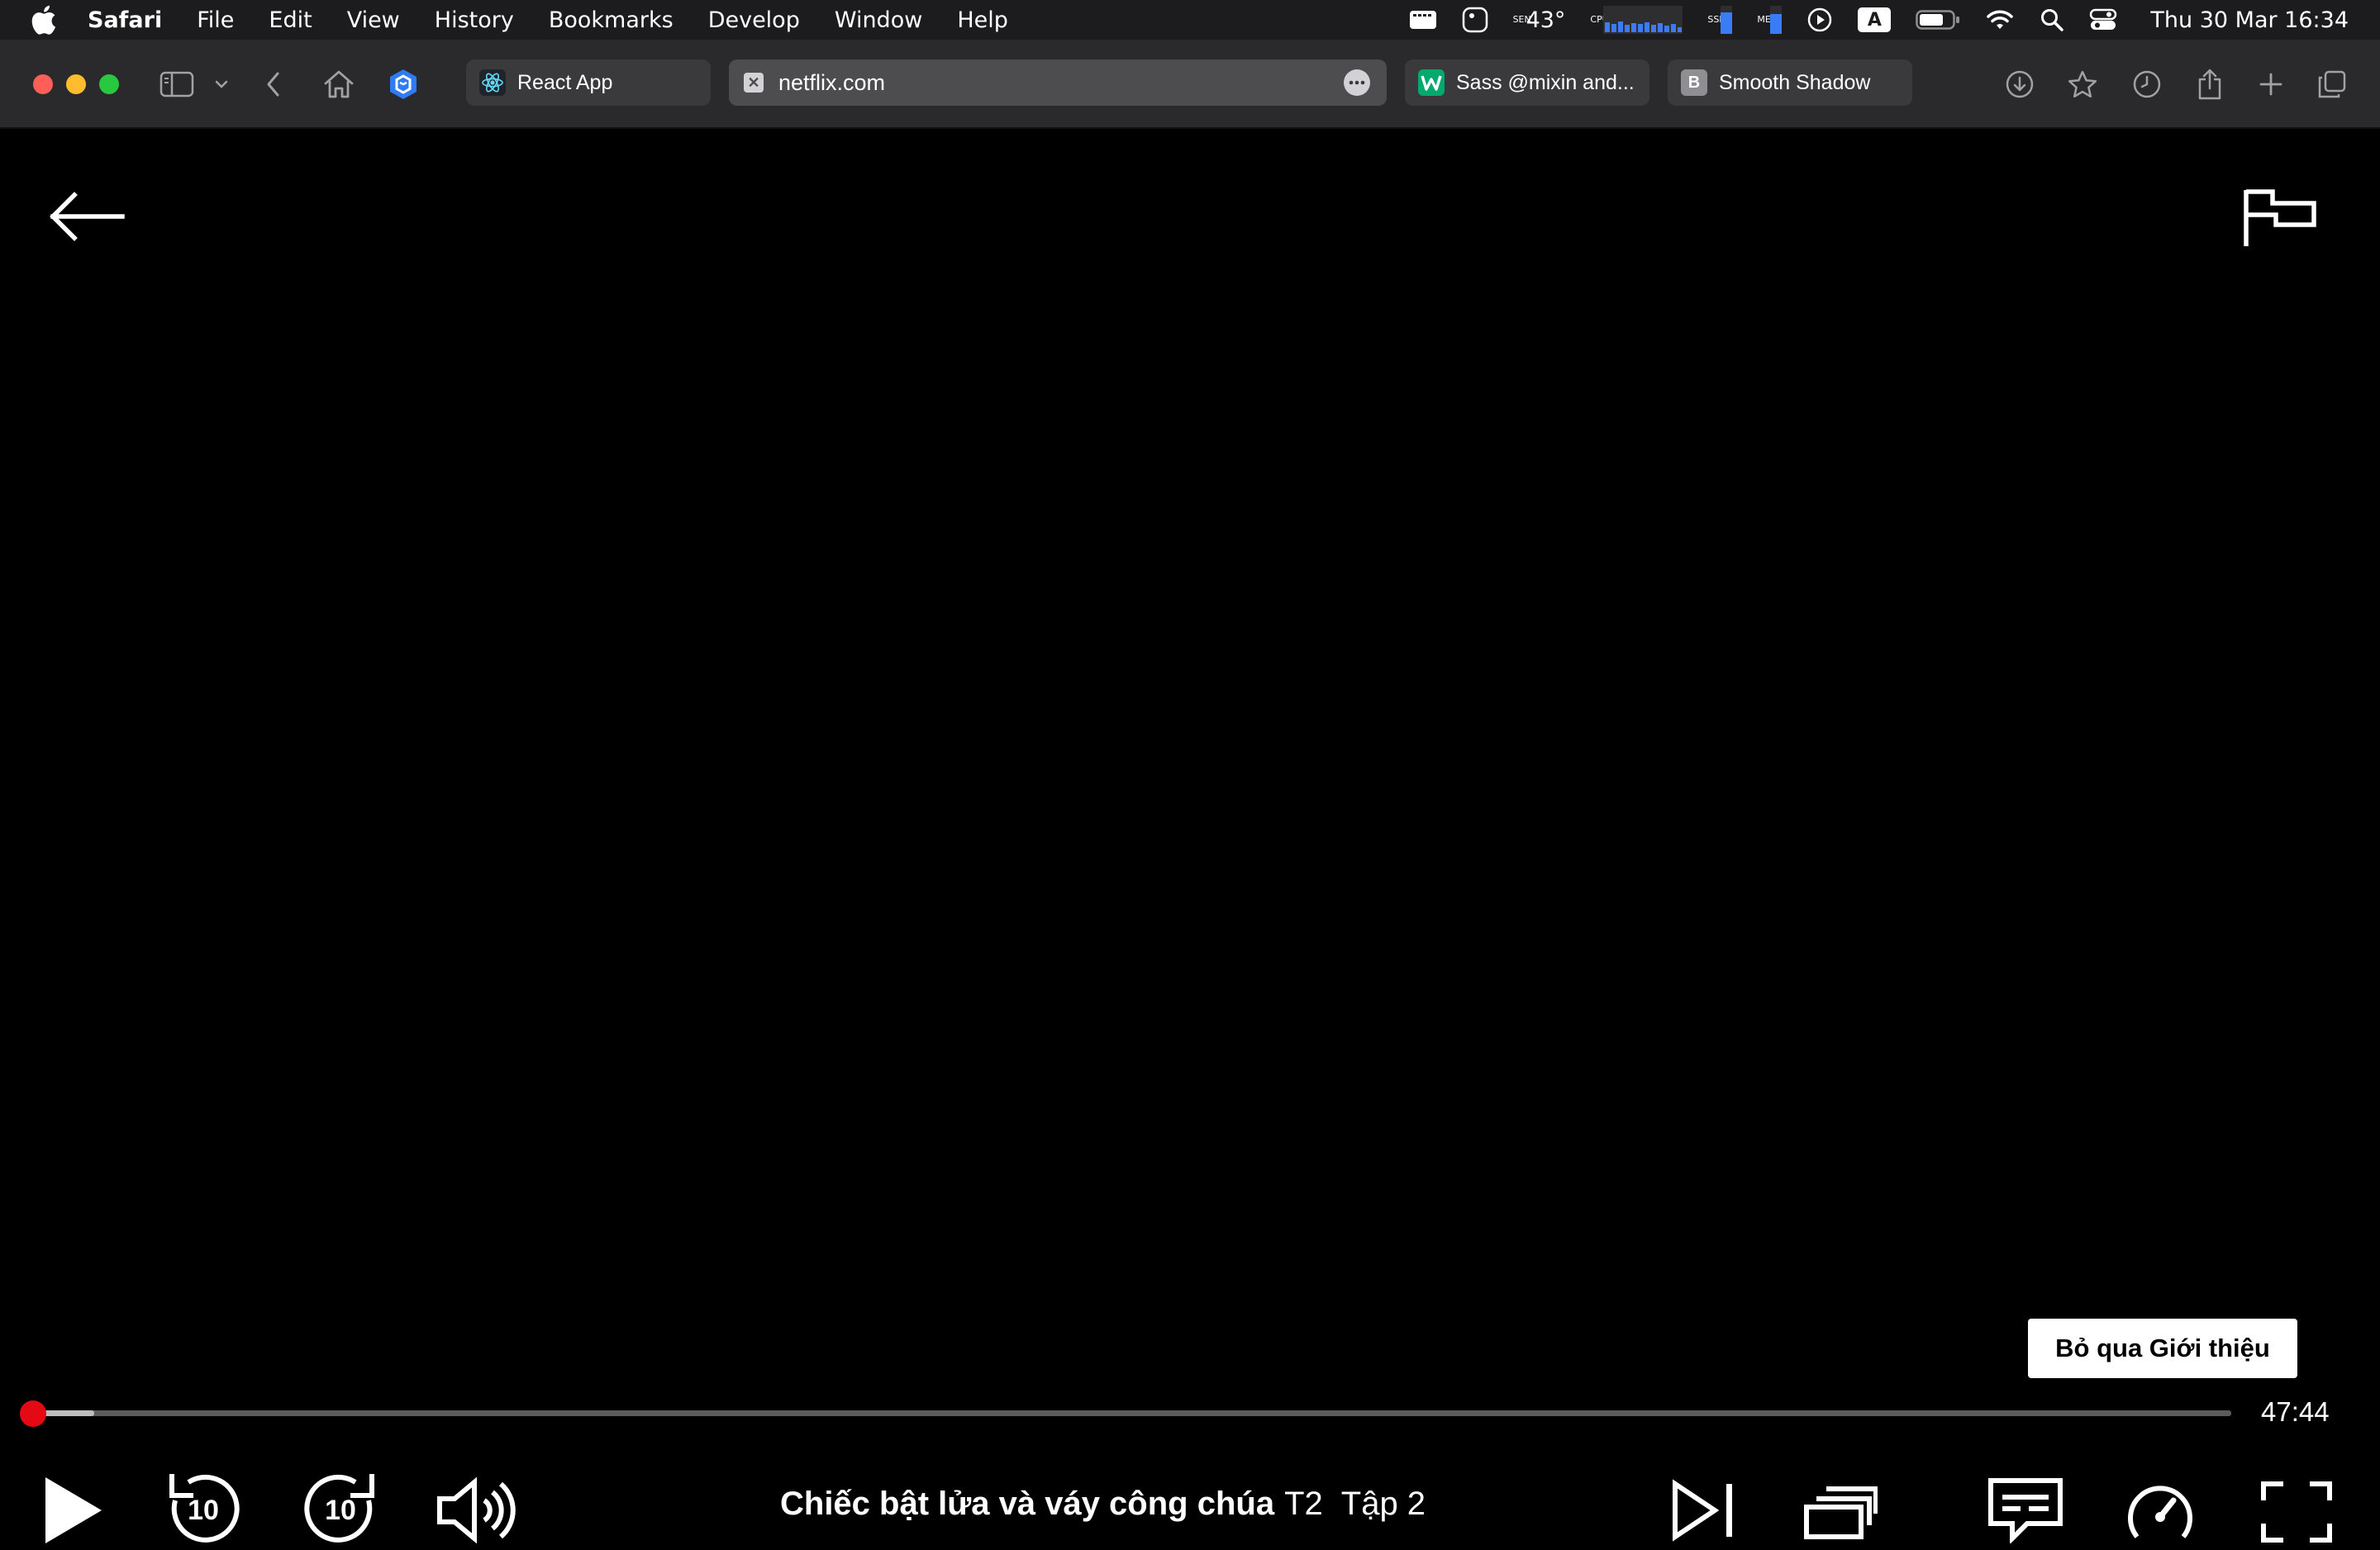  What do you see at coordinates (754, 83) in the screenshot?
I see `netflix-icon: ✕` at bounding box center [754, 83].